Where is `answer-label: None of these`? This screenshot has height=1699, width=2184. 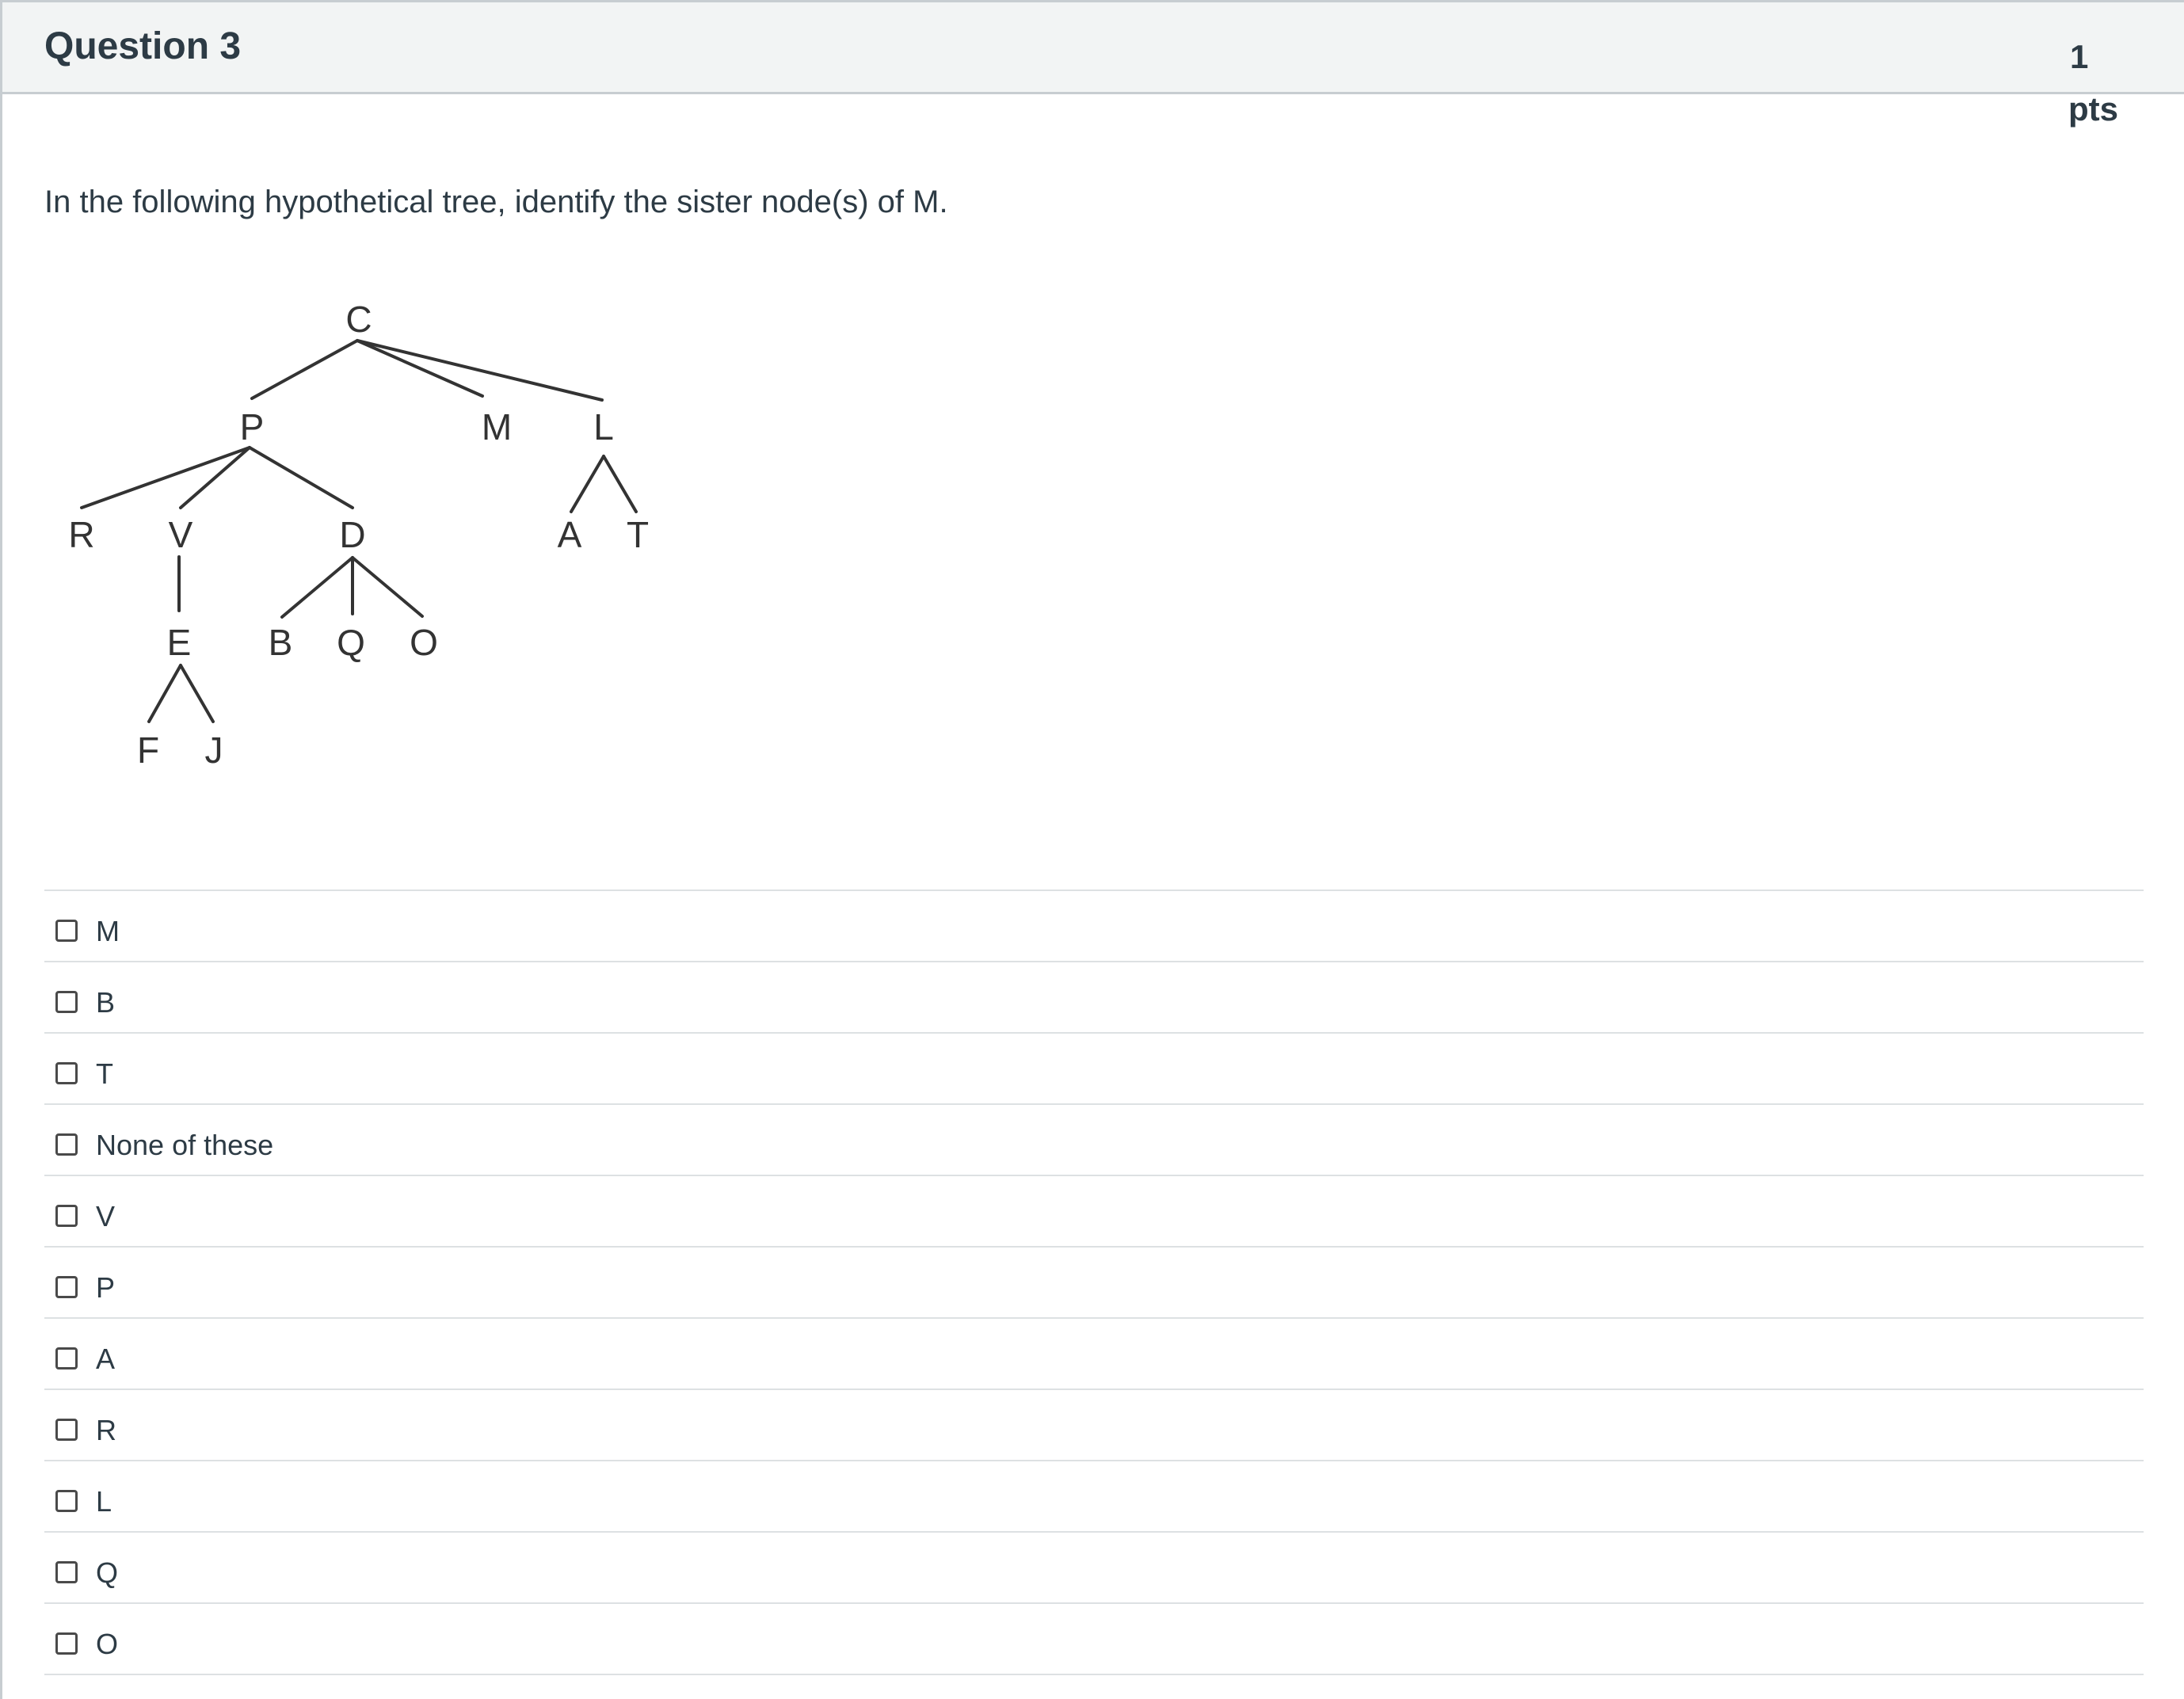 answer-label: None of these is located at coordinates (184, 1145).